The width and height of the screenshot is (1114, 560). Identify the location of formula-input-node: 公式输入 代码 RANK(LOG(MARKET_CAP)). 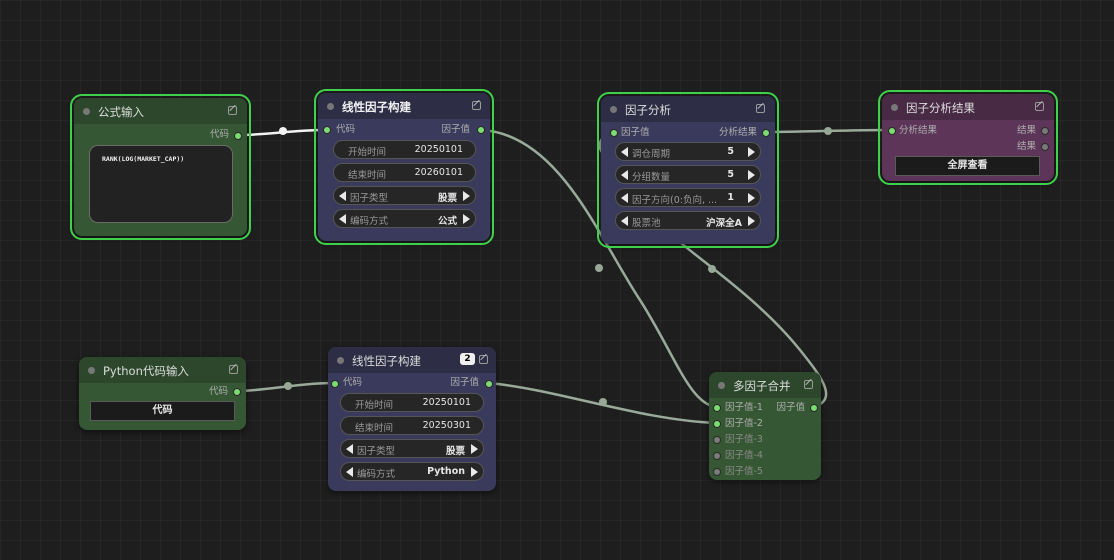
(160, 167).